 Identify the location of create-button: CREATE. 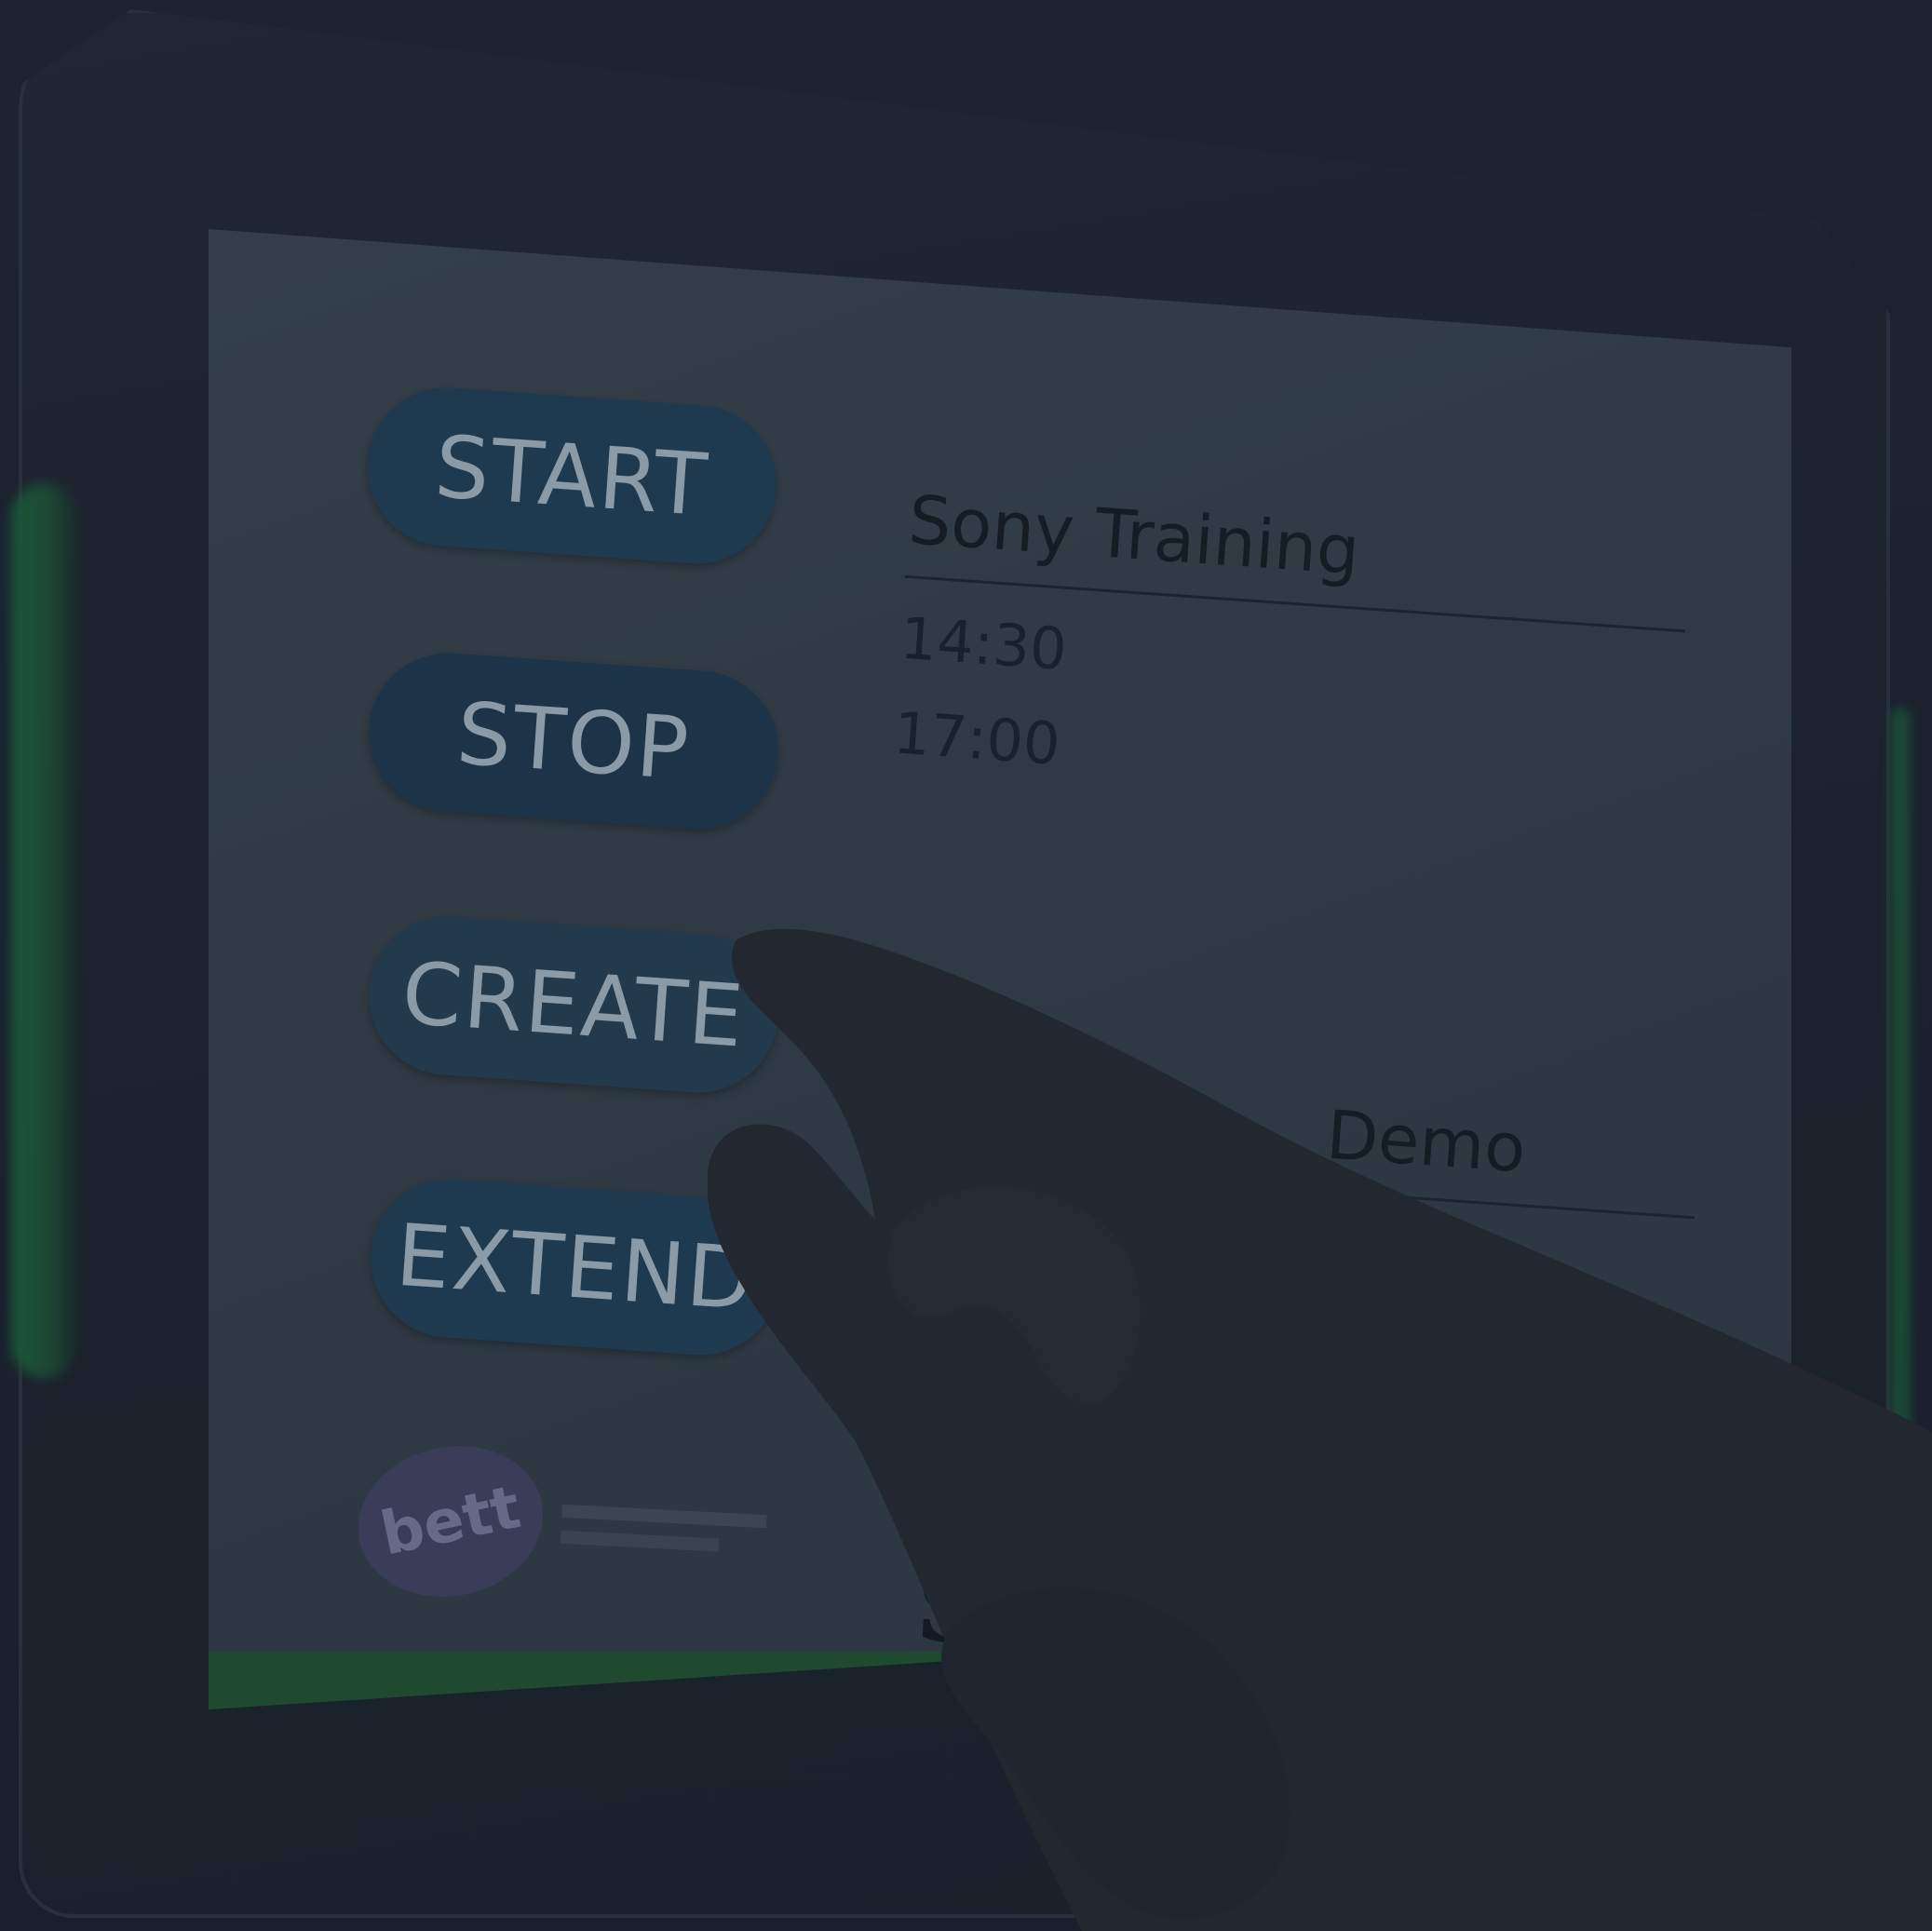
(573, 1005).